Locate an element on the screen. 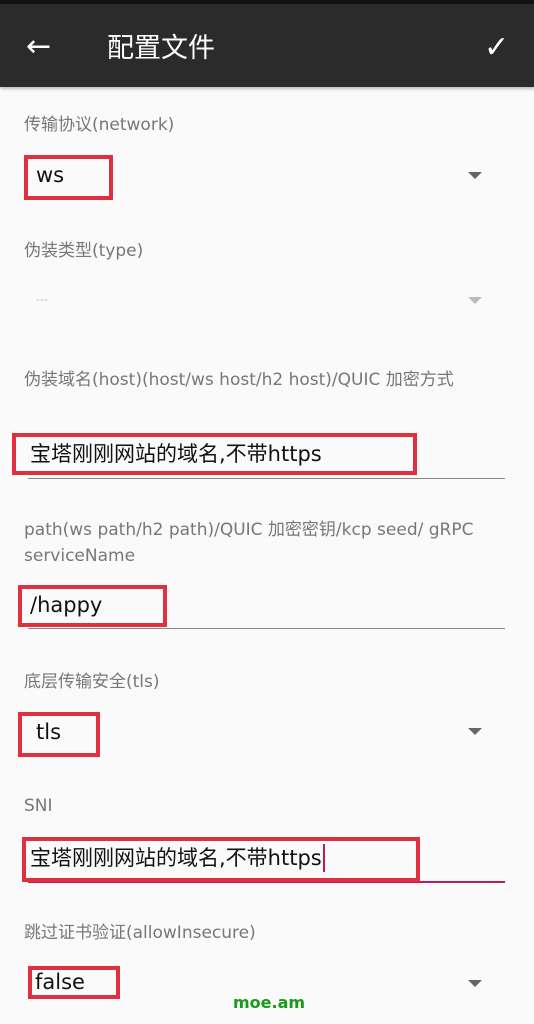 The width and height of the screenshot is (534, 1024). allow-insecure-label: 跳过证书验证(allowInsecure) is located at coordinates (140, 933).